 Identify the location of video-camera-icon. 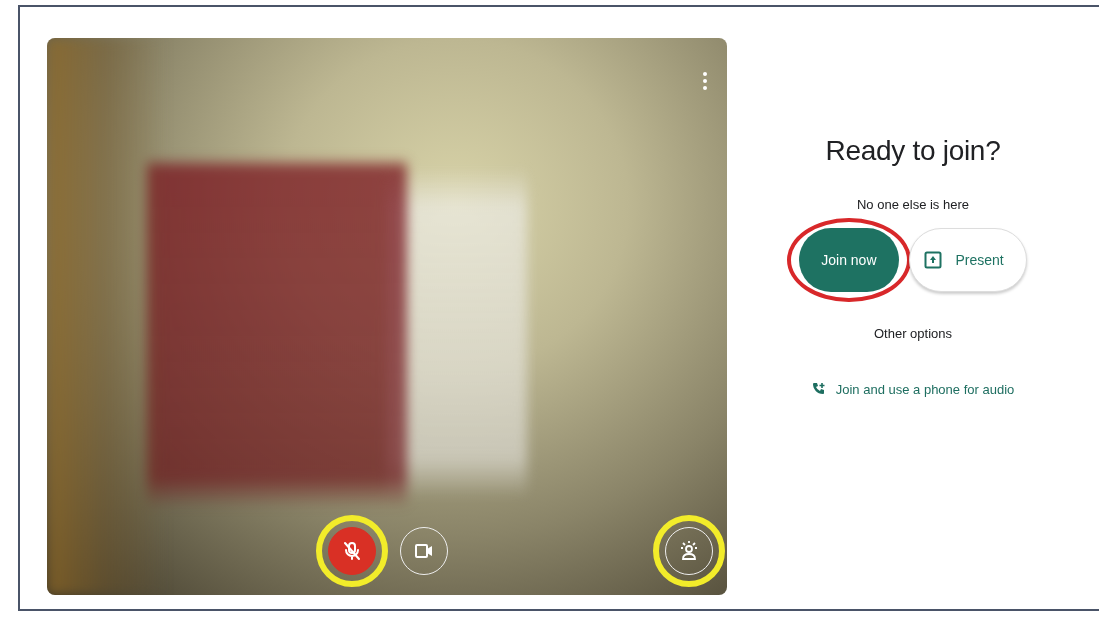
(424, 551).